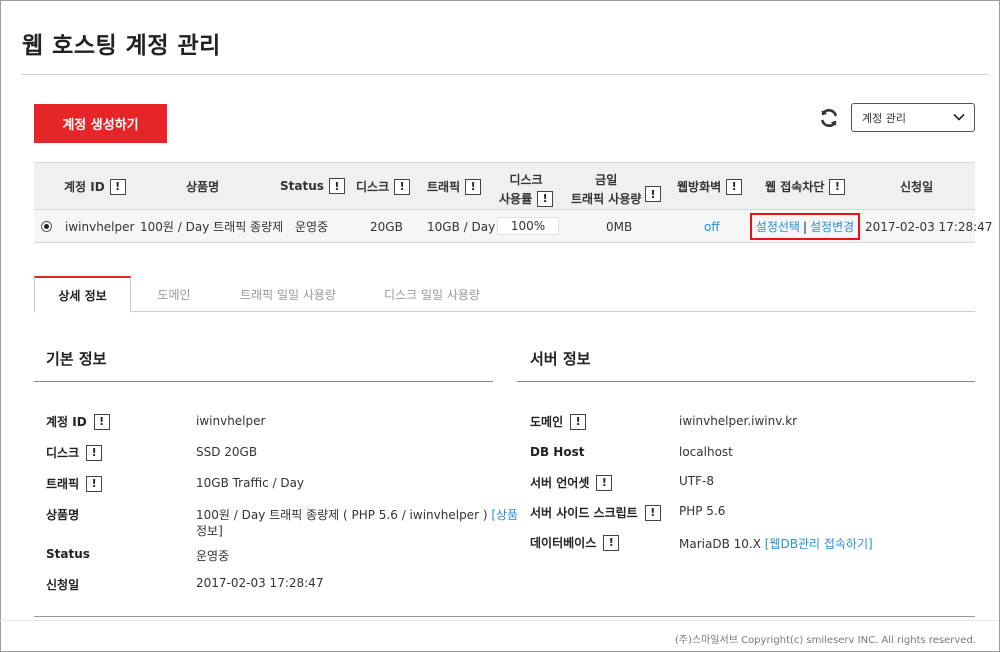 This screenshot has width=1000, height=652. I want to click on row-account-id: iwinvhelper, so click(100, 226).